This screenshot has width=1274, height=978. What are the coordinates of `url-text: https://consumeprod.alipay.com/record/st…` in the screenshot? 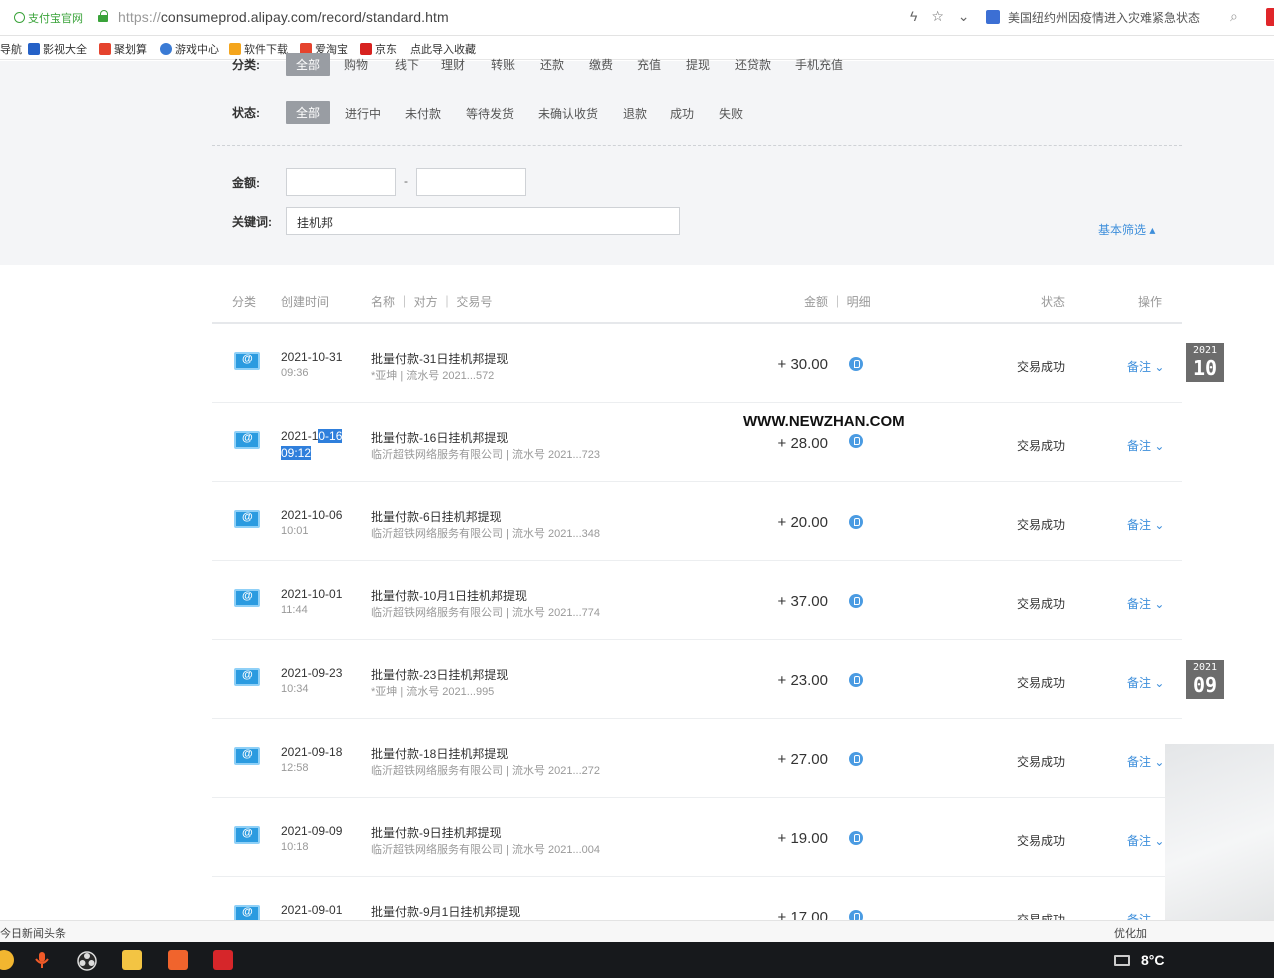 It's located at (283, 17).